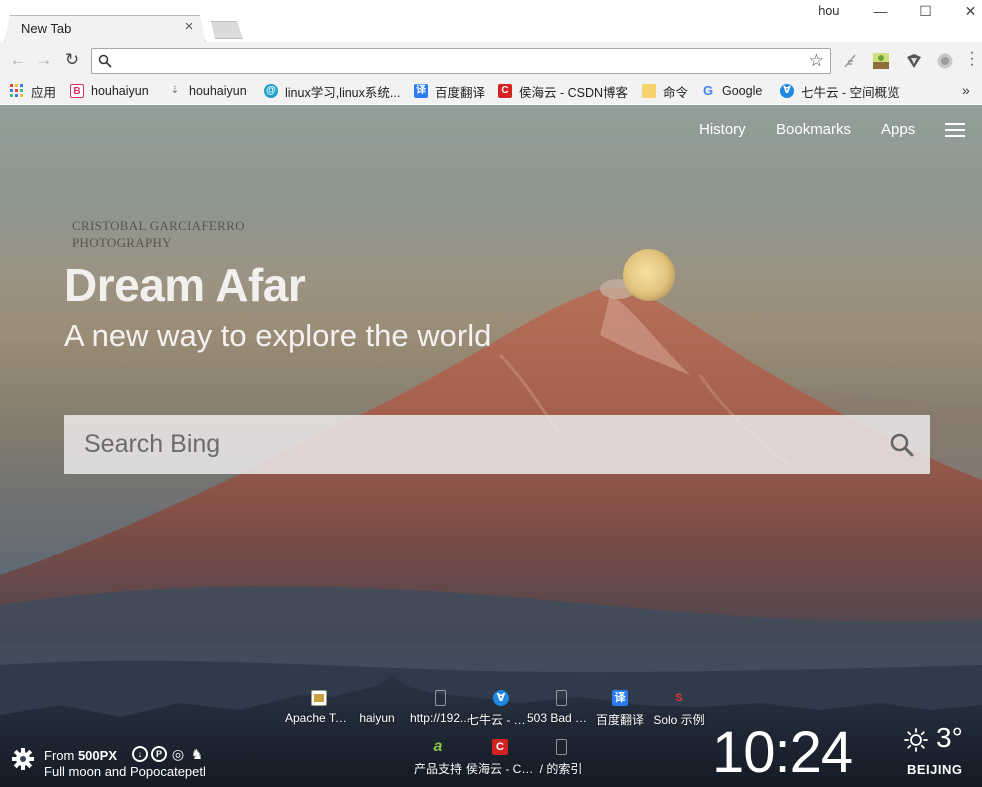 This screenshot has height=787, width=982. I want to click on maximize-button: ☐, so click(925, 12).